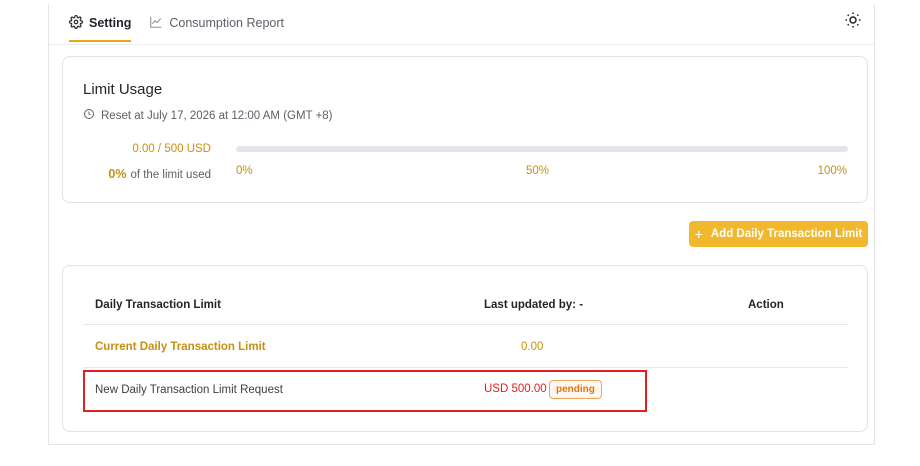 This screenshot has height=466, width=920. What do you see at coordinates (832, 171) in the screenshot?
I see `progress-tick-100: 100%` at bounding box center [832, 171].